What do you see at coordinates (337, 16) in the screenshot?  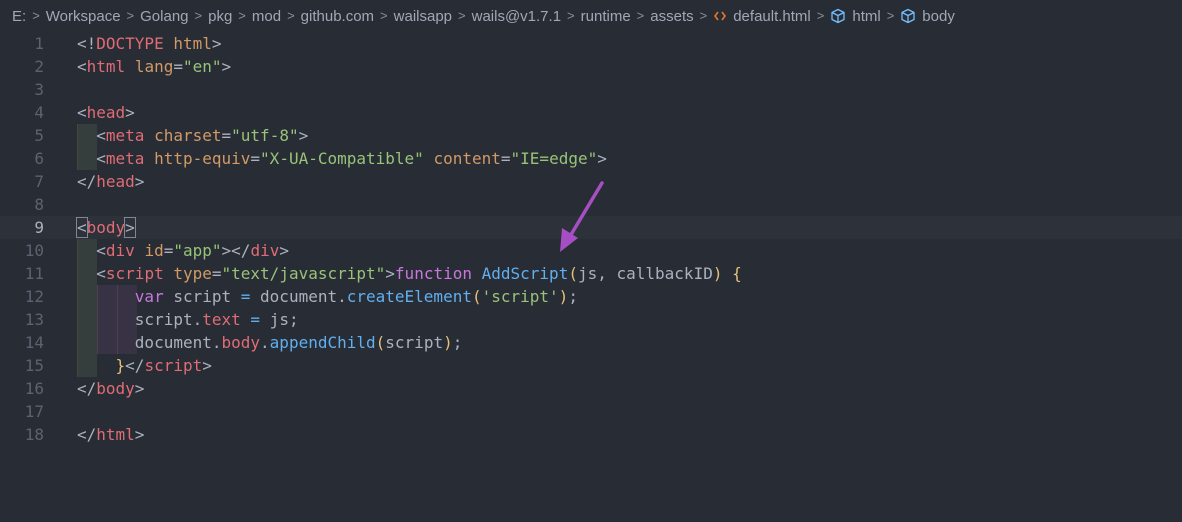 I see `breadcrumb-item: github.com` at bounding box center [337, 16].